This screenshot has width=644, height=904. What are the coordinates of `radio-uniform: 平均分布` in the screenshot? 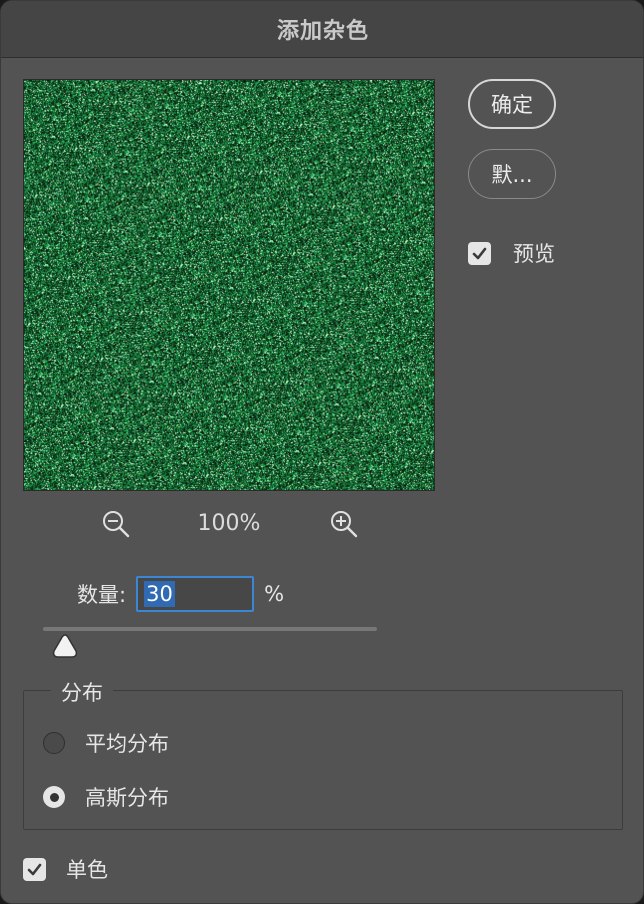 It's located at (106, 743).